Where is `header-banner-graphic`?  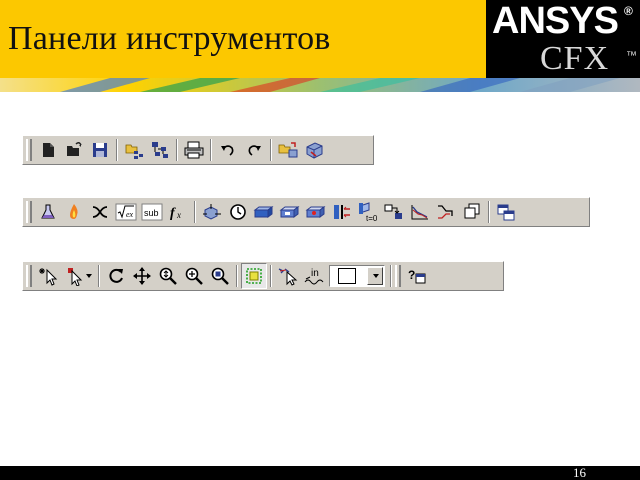
header-banner-graphic is located at coordinates (320, 85).